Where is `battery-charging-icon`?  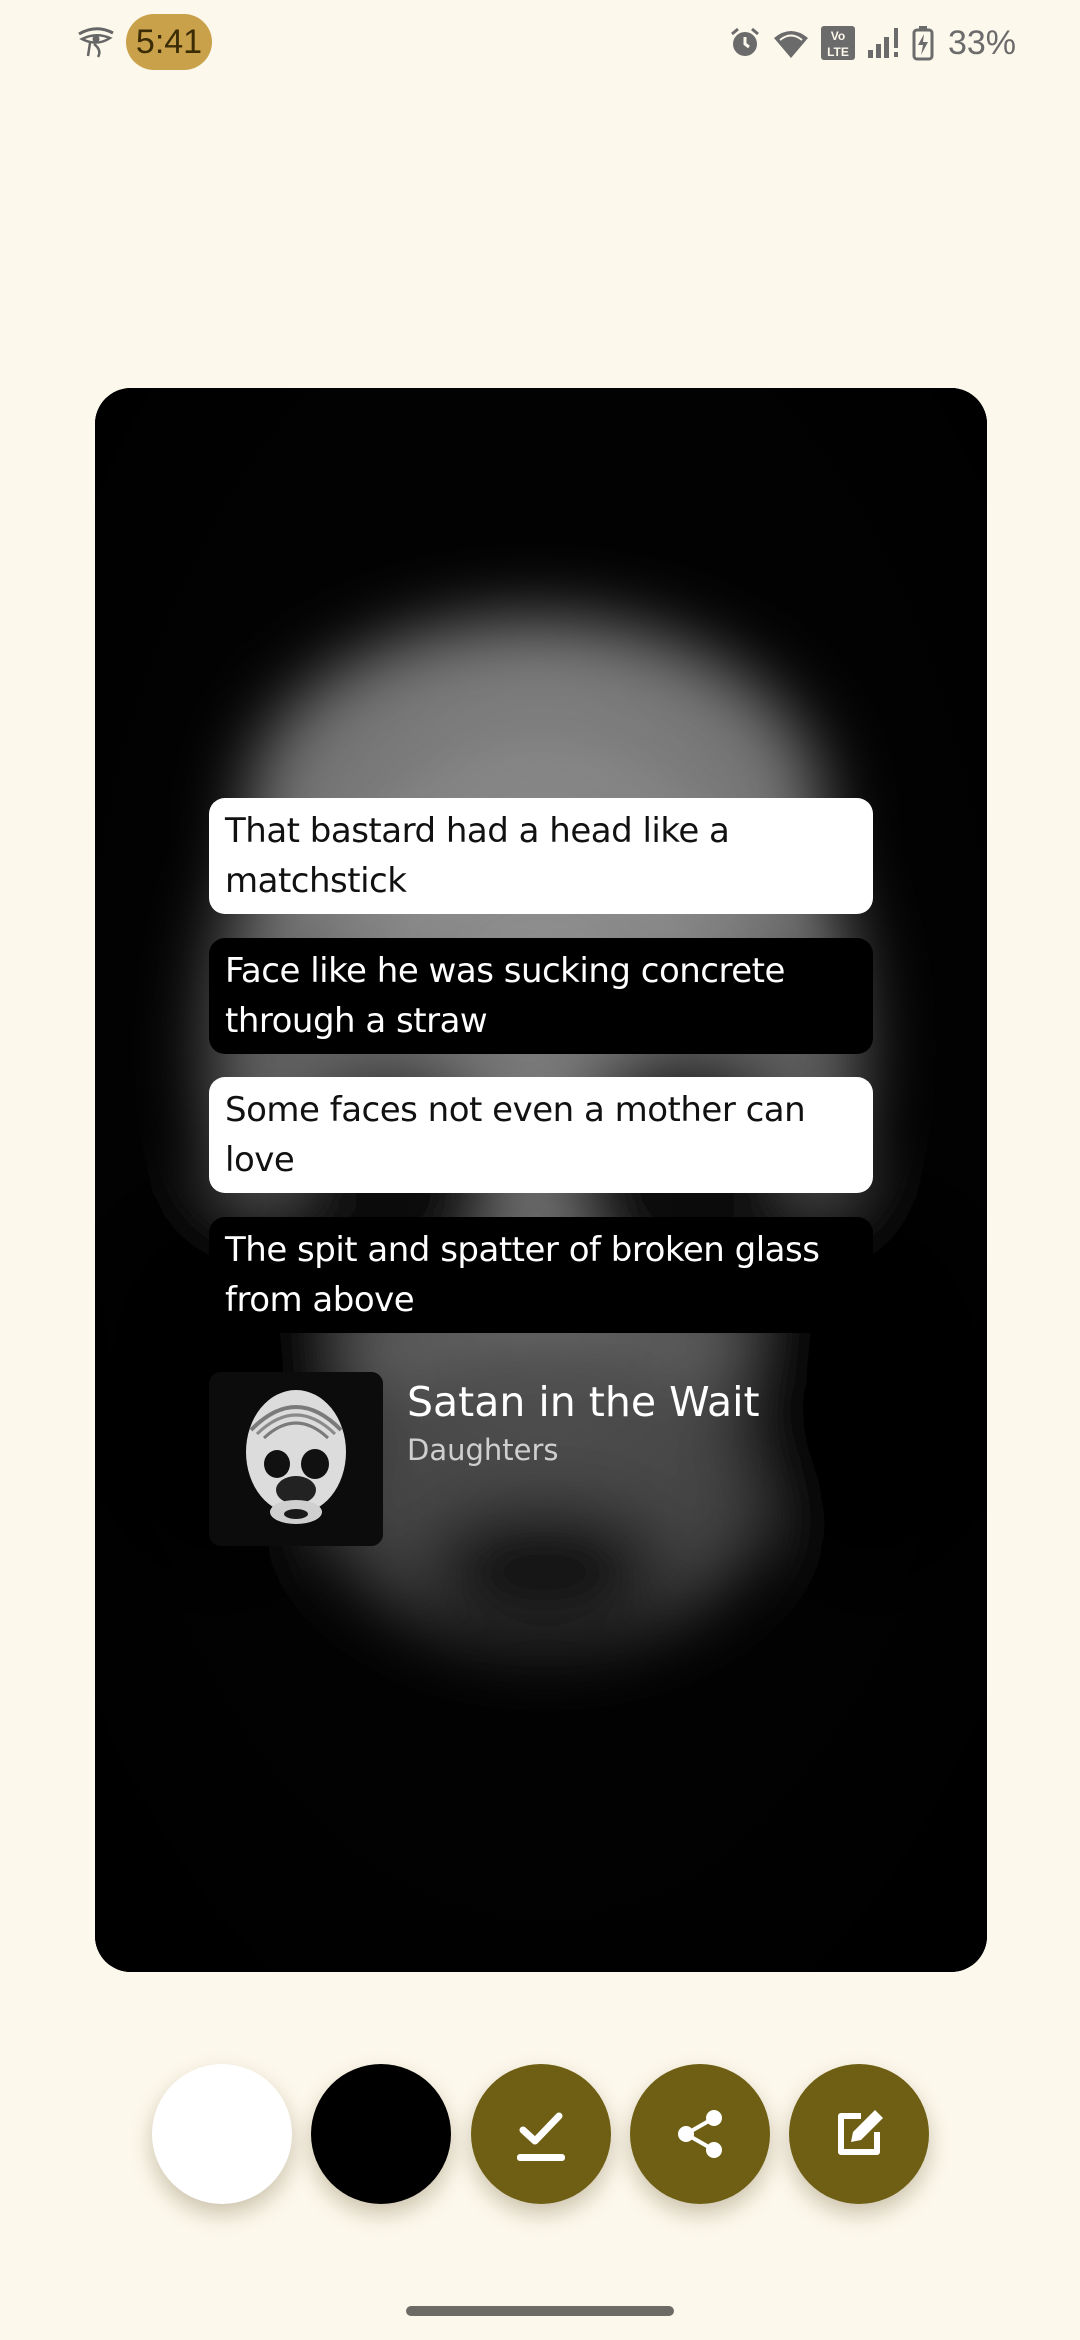
battery-charging-icon is located at coordinates (923, 43).